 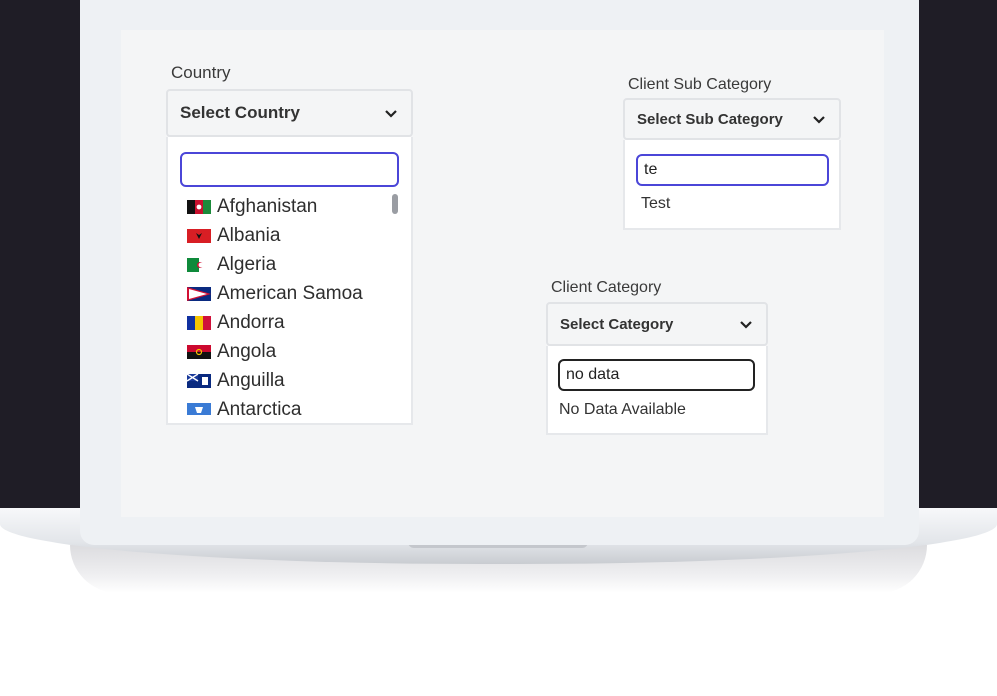 What do you see at coordinates (395, 204) in the screenshot?
I see `country-scrollbar-thumb` at bounding box center [395, 204].